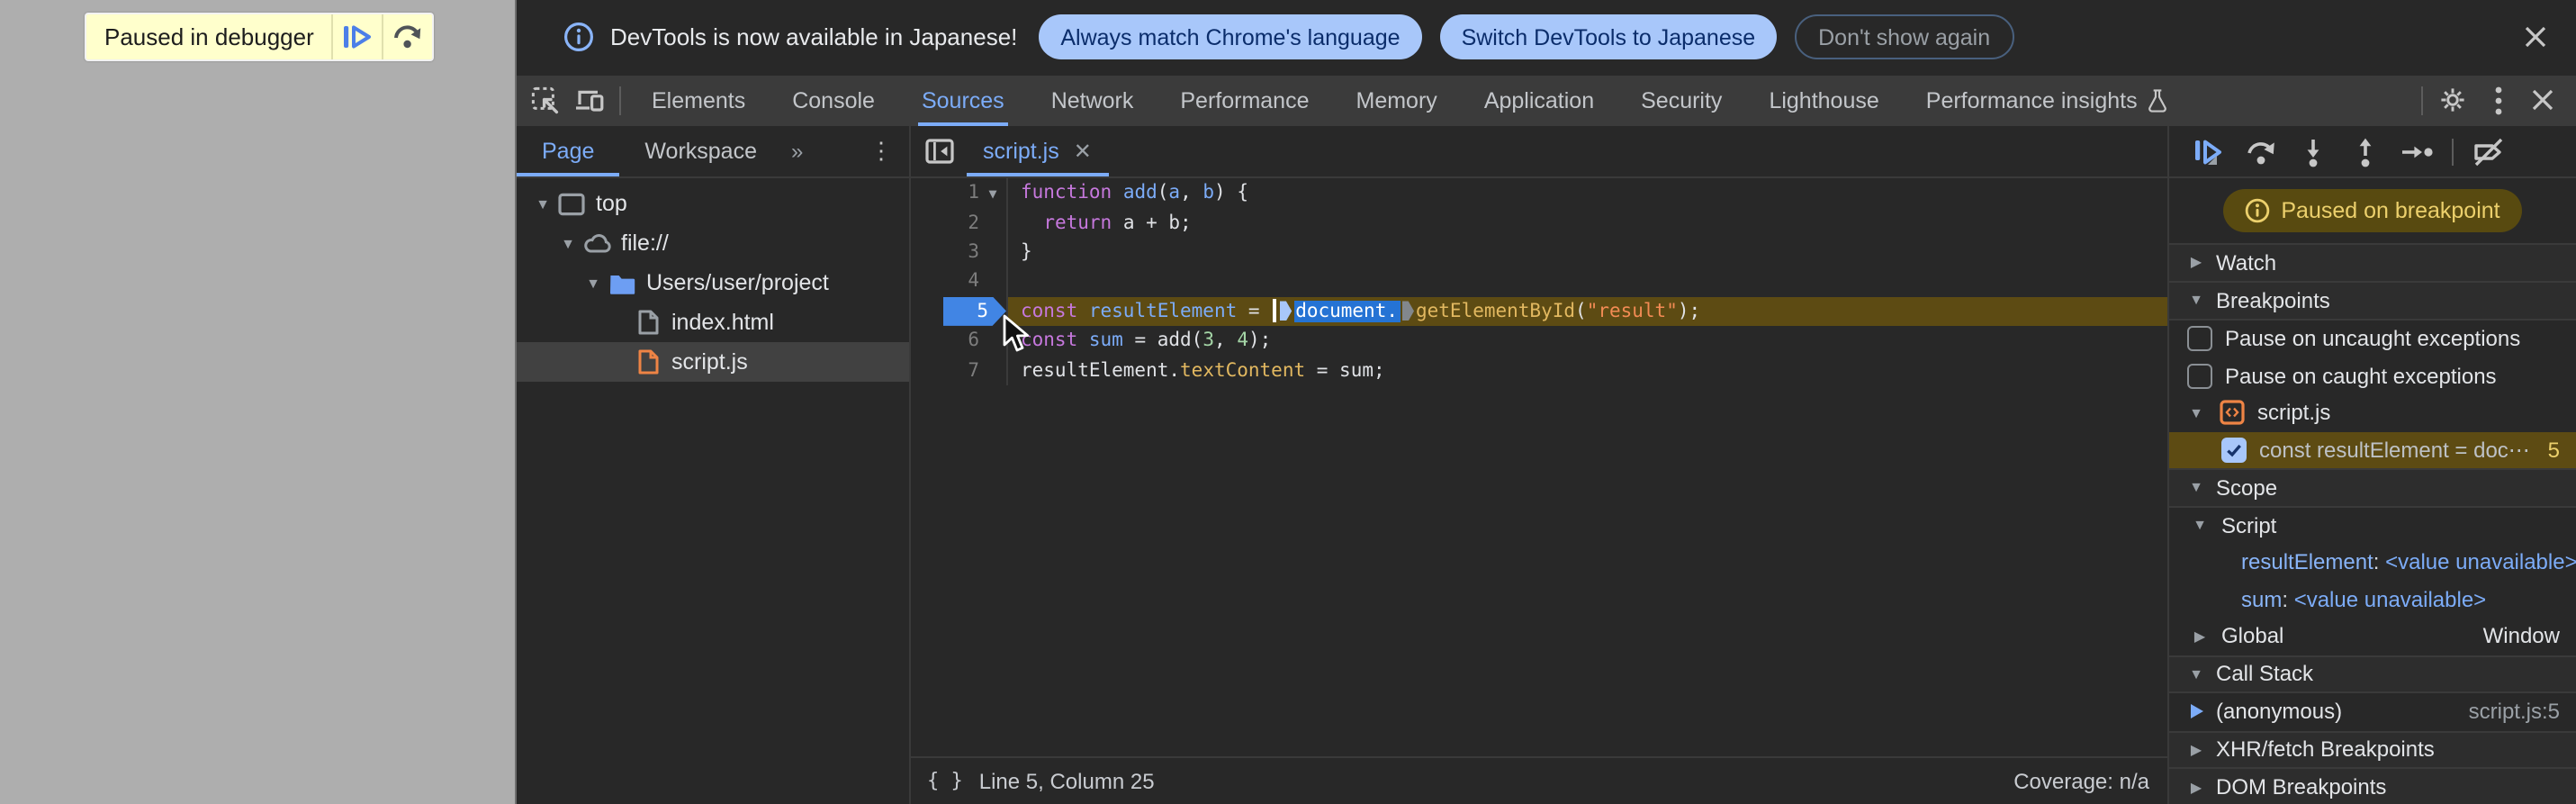  What do you see at coordinates (713, 362) in the screenshot?
I see `tree-item-script-js: script.js` at bounding box center [713, 362].